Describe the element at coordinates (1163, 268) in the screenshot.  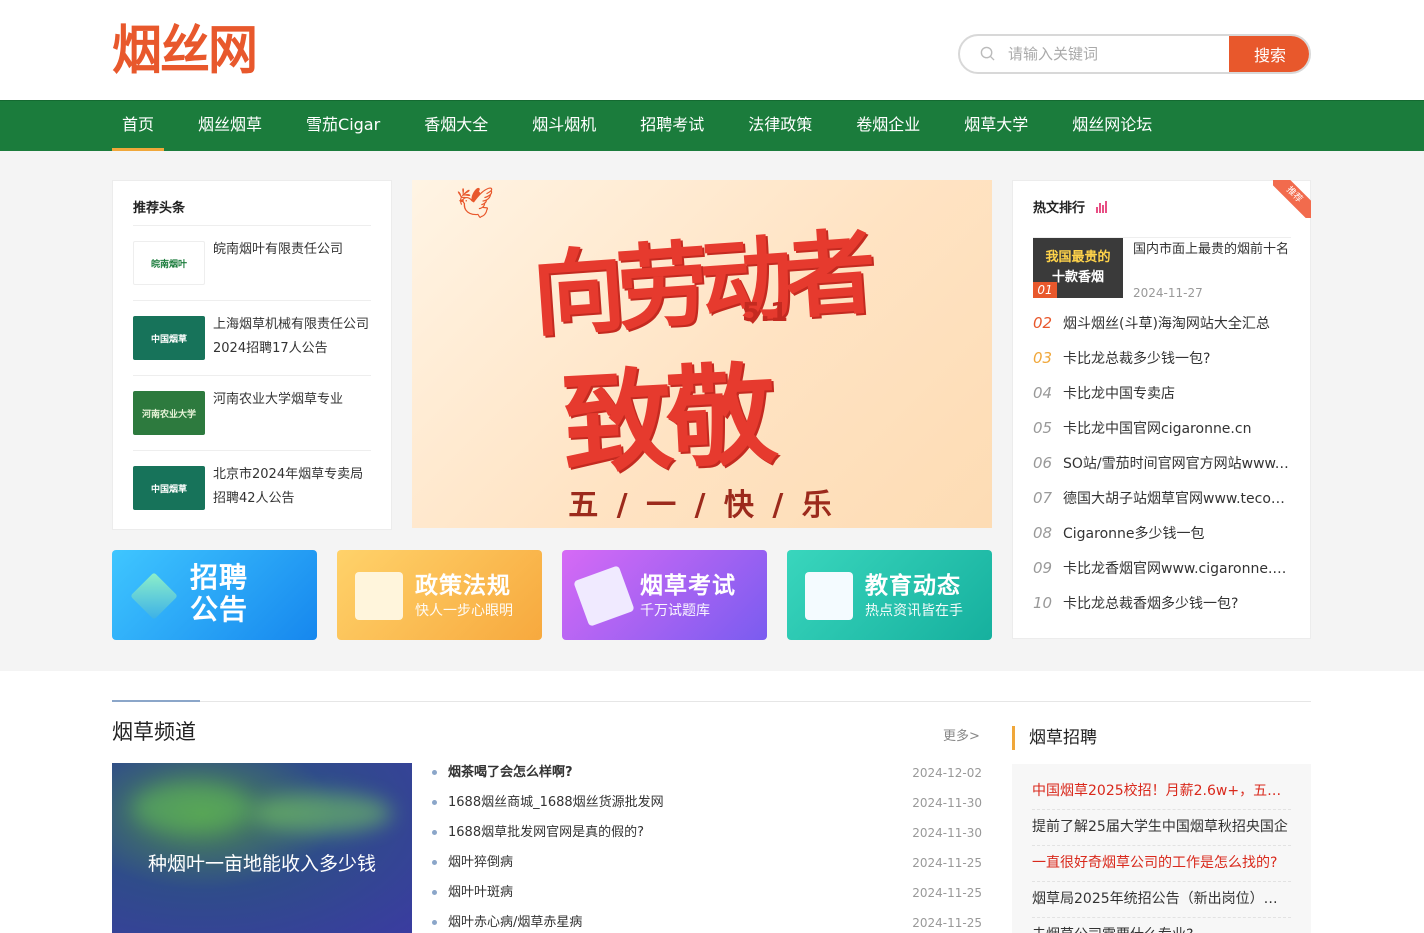
I see `hot-first-item: 我国最贵的 十款香烟 01 国内市面上最贵的烟前十名 2024-11-27` at that location.